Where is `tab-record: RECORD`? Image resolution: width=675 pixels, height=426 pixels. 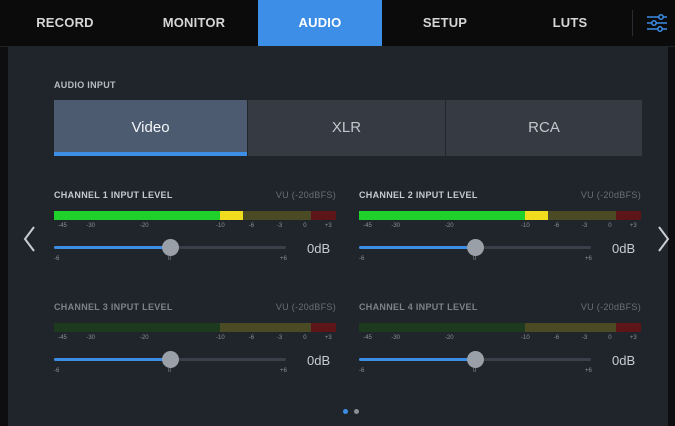 tab-record: RECORD is located at coordinates (65, 23).